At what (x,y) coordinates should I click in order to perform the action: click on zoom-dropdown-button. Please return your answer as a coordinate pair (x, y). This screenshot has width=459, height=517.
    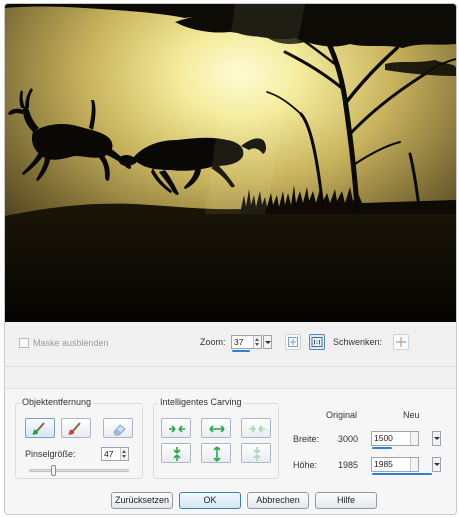
    Looking at the image, I should click on (267, 342).